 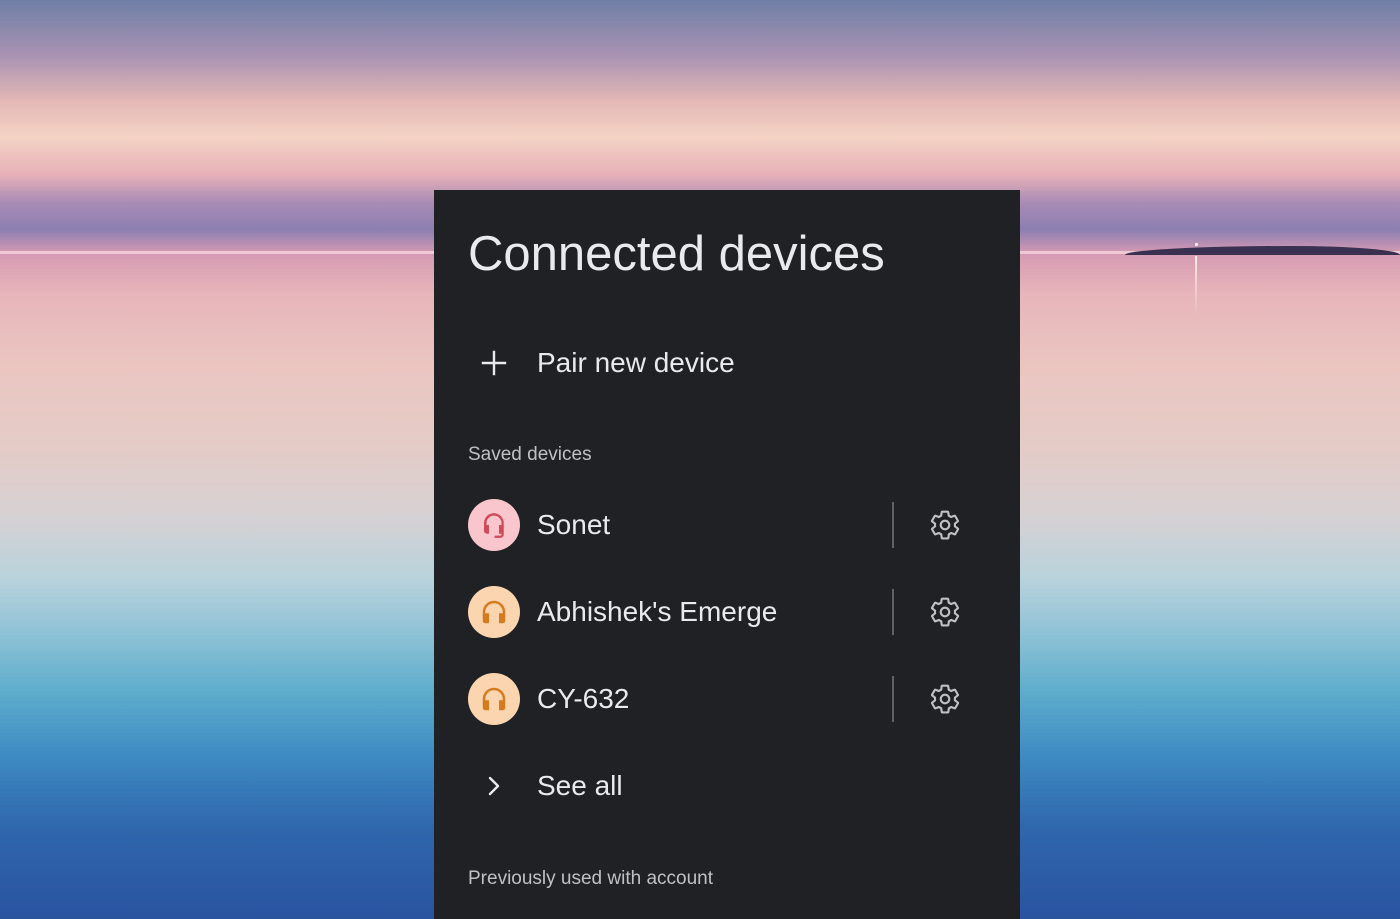 What do you see at coordinates (657, 611) in the screenshot?
I see `device-name: Abhishek's Emerge` at bounding box center [657, 611].